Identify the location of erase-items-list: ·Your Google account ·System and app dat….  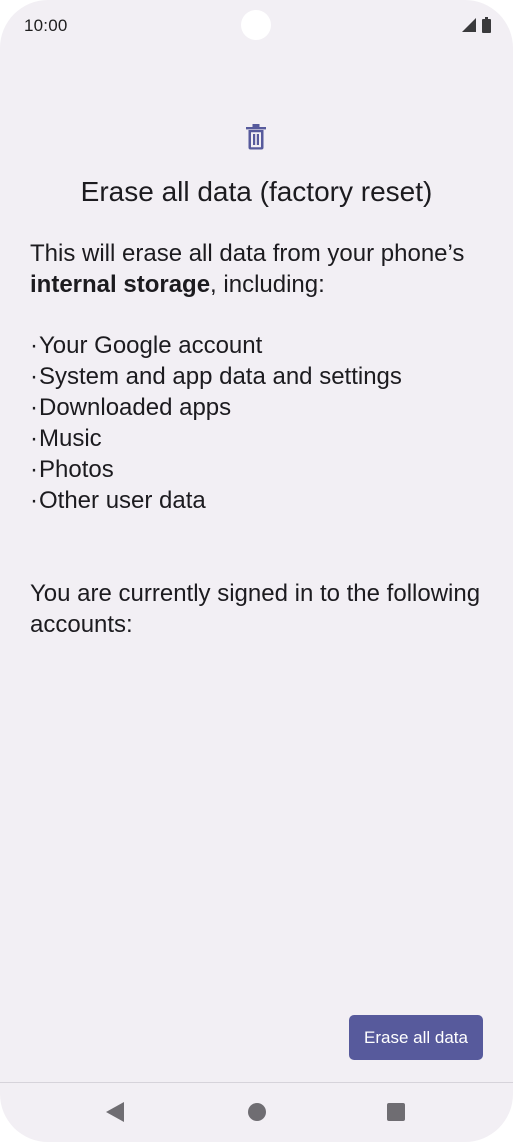
(216, 423).